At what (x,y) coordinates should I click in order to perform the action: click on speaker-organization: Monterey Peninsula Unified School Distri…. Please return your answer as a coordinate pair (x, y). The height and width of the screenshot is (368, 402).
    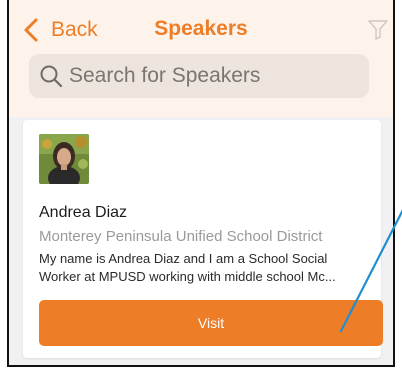
    Looking at the image, I should click on (181, 236).